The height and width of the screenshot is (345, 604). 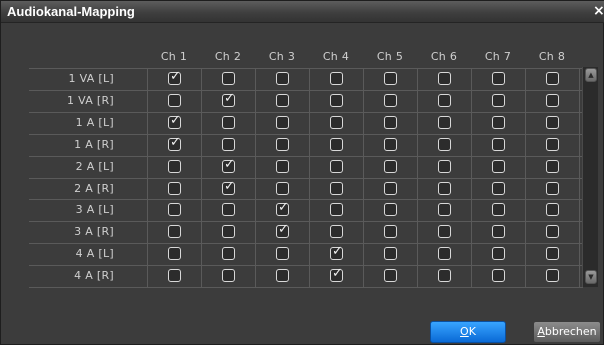 What do you see at coordinates (591, 75) in the screenshot?
I see `scroll-up-button: ▲` at bounding box center [591, 75].